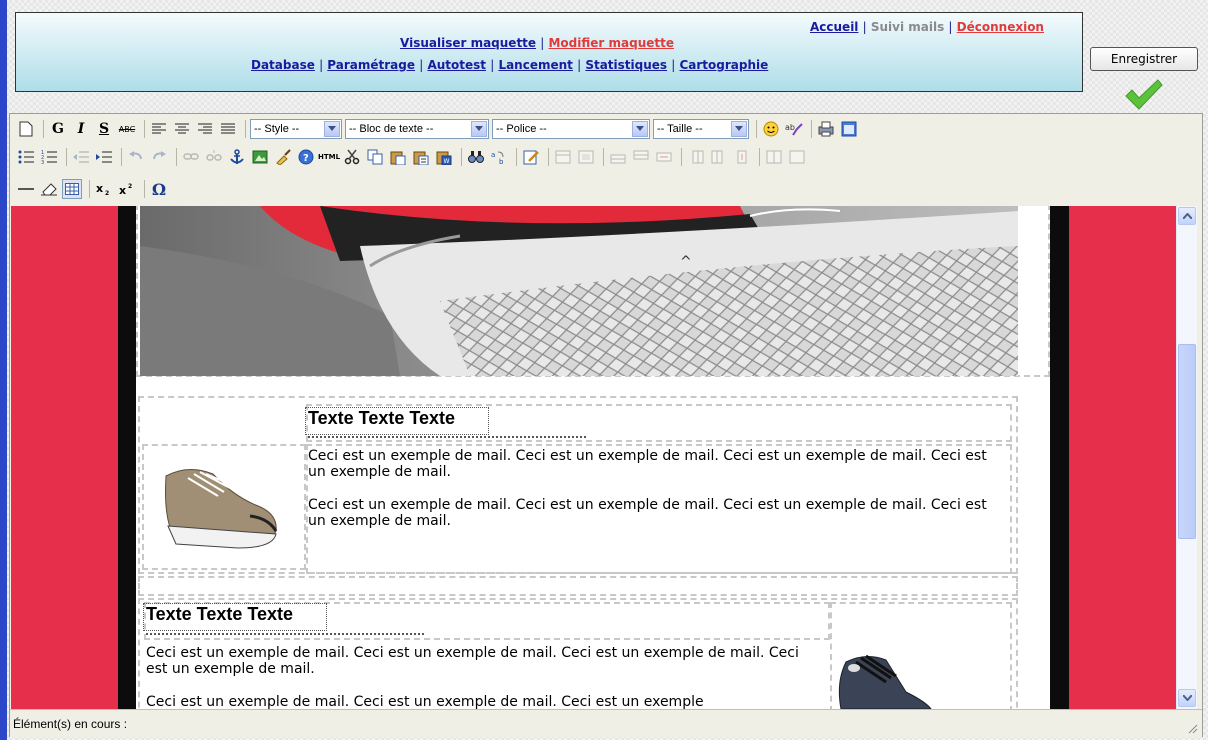 The width and height of the screenshot is (1208, 740). Describe the element at coordinates (127, 189) in the screenshot. I see `superscript-icon: x2` at that location.